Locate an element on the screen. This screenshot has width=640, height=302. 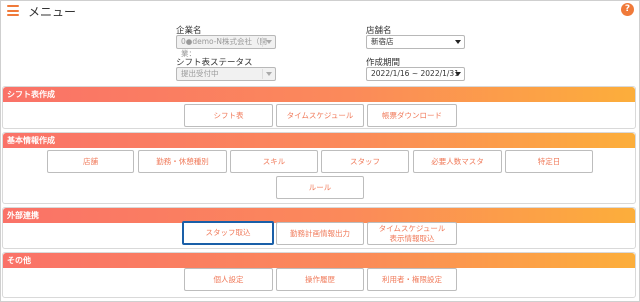
store-button: 店舗 is located at coordinates (90, 161).